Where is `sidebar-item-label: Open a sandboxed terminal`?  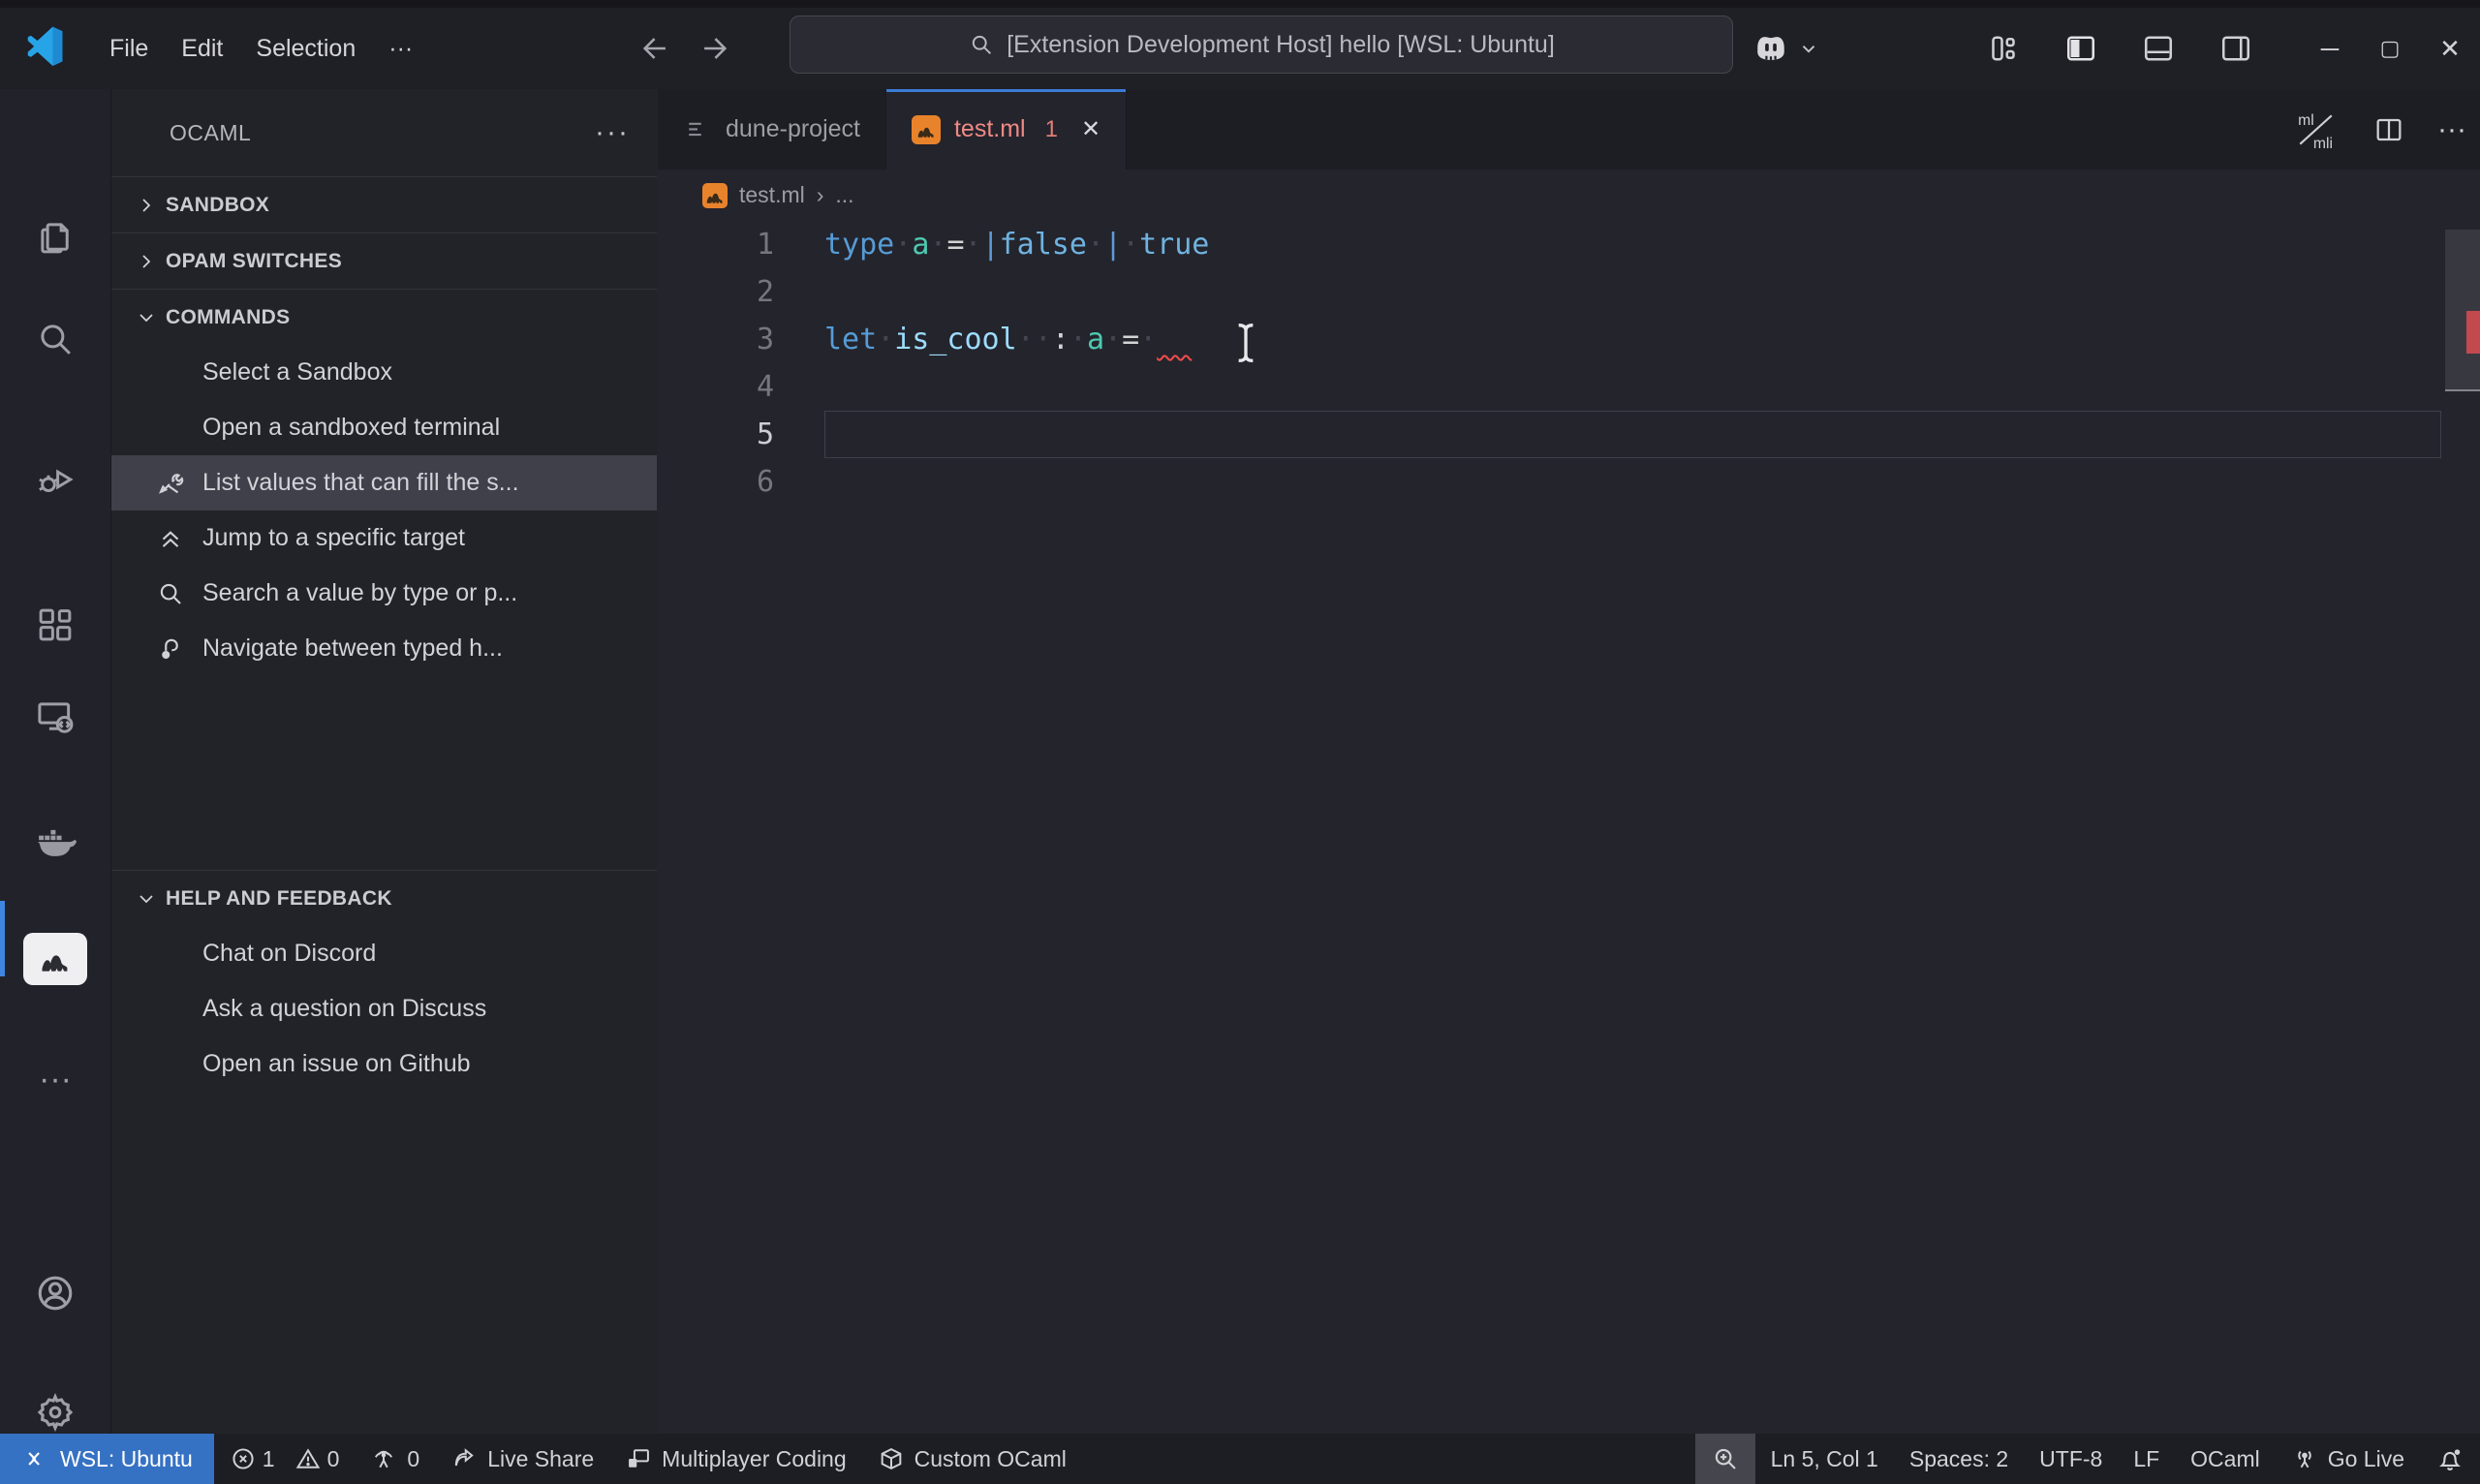
sidebar-item-label: Open a sandboxed terminal is located at coordinates (351, 427).